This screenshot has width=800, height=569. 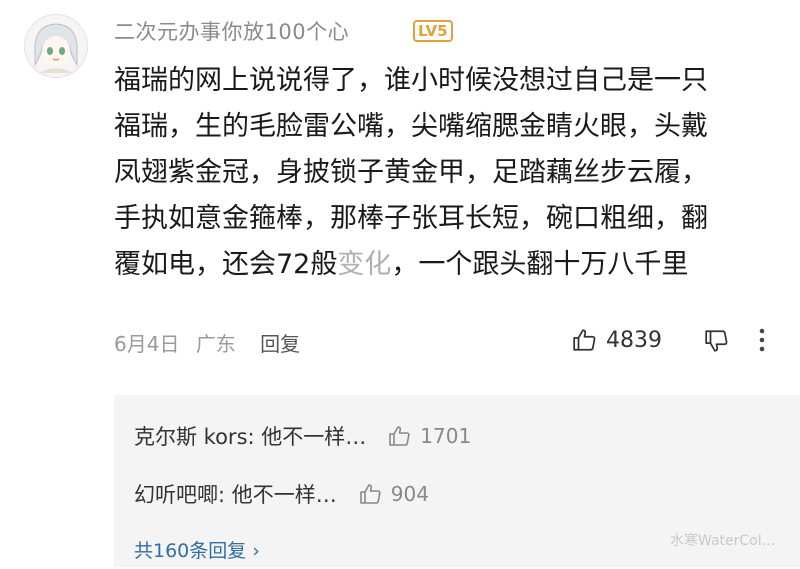 What do you see at coordinates (197, 549) in the screenshot?
I see `view-all-replies-link: 共160条回复 ›` at bounding box center [197, 549].